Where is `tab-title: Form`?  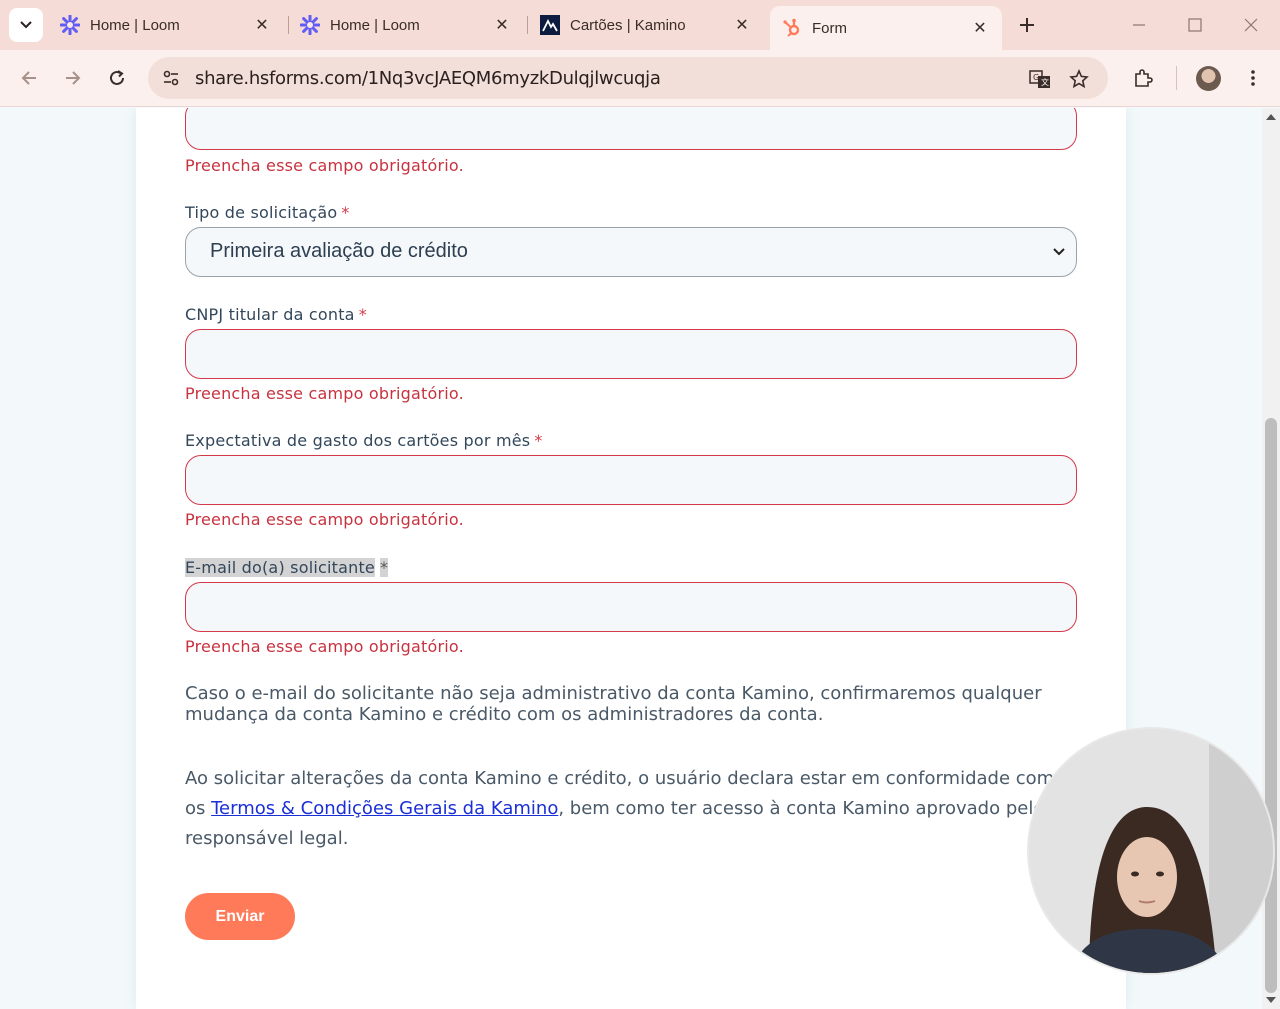 tab-title: Form is located at coordinates (829, 28).